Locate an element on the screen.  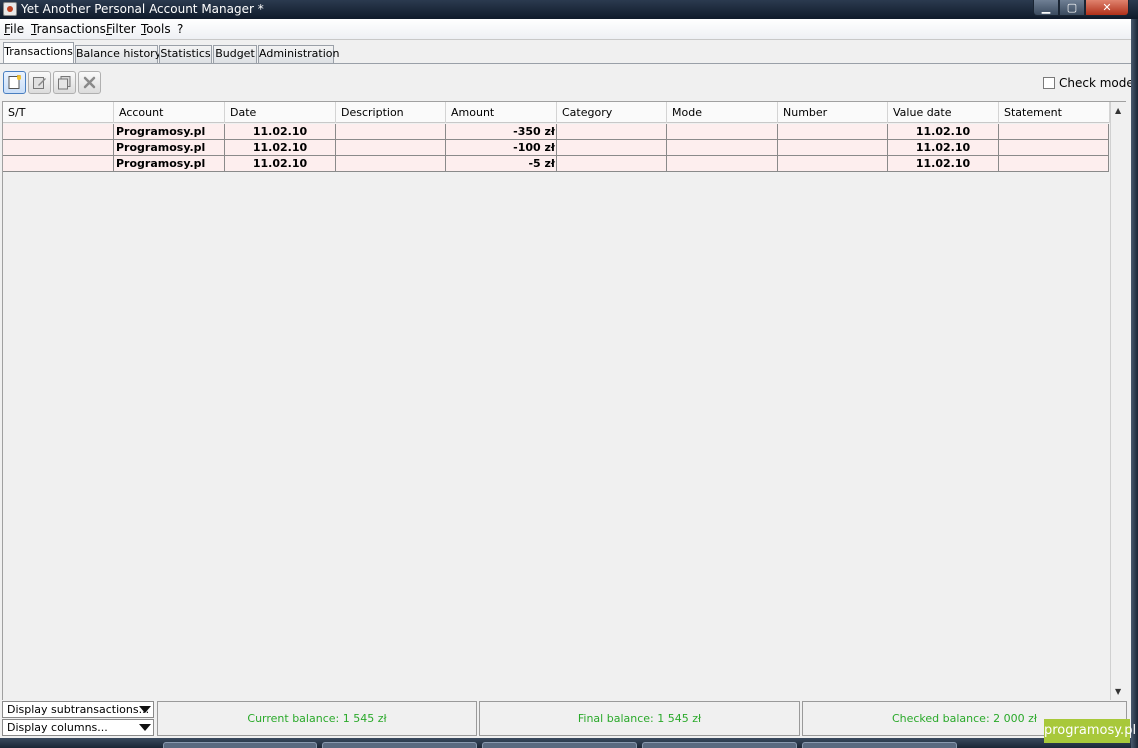
menu-help: ? is located at coordinates (180, 29).